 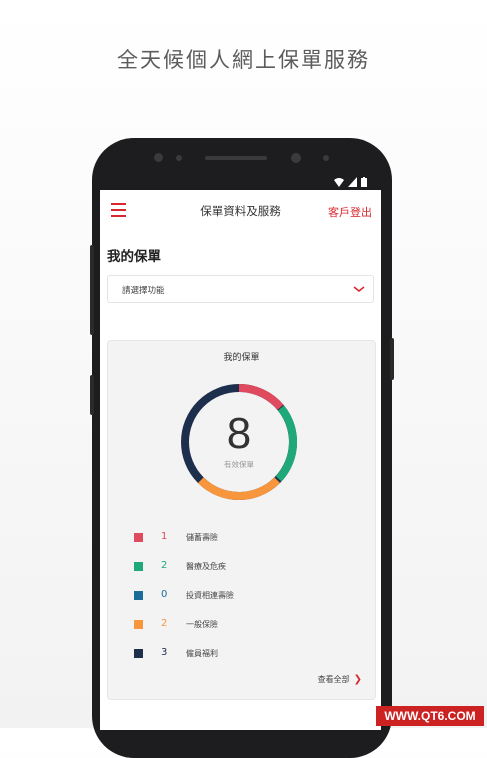 What do you see at coordinates (134, 257) in the screenshot?
I see `page-title: 我的保單` at bounding box center [134, 257].